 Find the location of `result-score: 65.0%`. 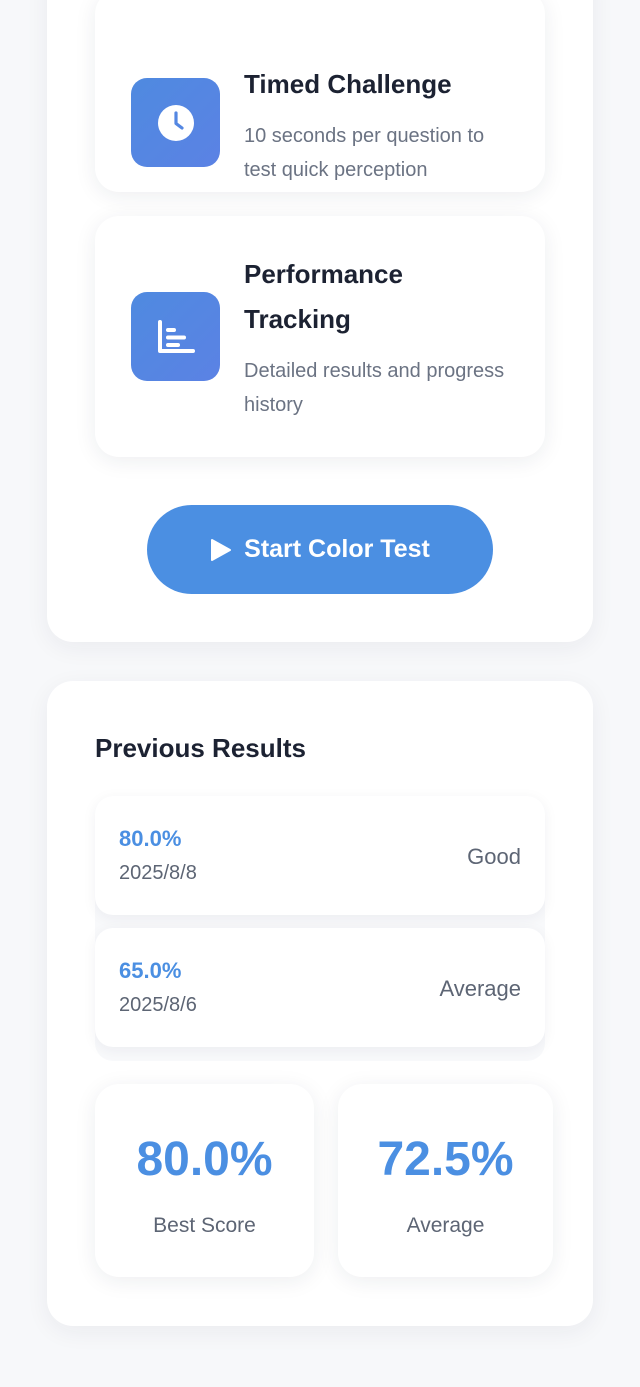

result-score: 65.0% is located at coordinates (150, 970).